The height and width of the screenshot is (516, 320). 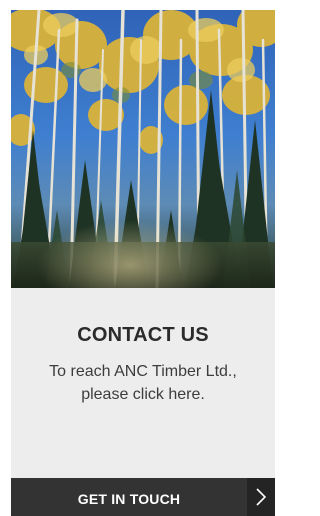 I want to click on chevron-right-icon, so click(x=261, y=497).